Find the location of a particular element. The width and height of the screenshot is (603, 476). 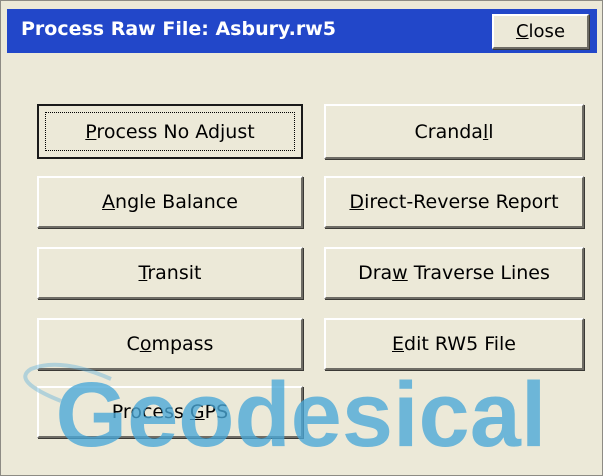

mnemonic-char: o is located at coordinates (145, 344).